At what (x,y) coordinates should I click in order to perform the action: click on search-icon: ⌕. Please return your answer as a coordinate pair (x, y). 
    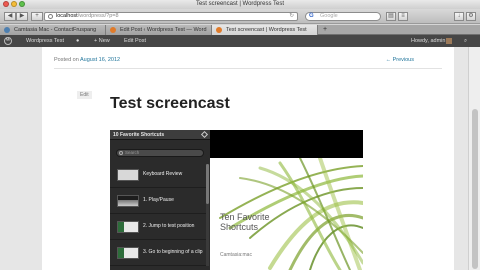
    Looking at the image, I should click on (465, 41).